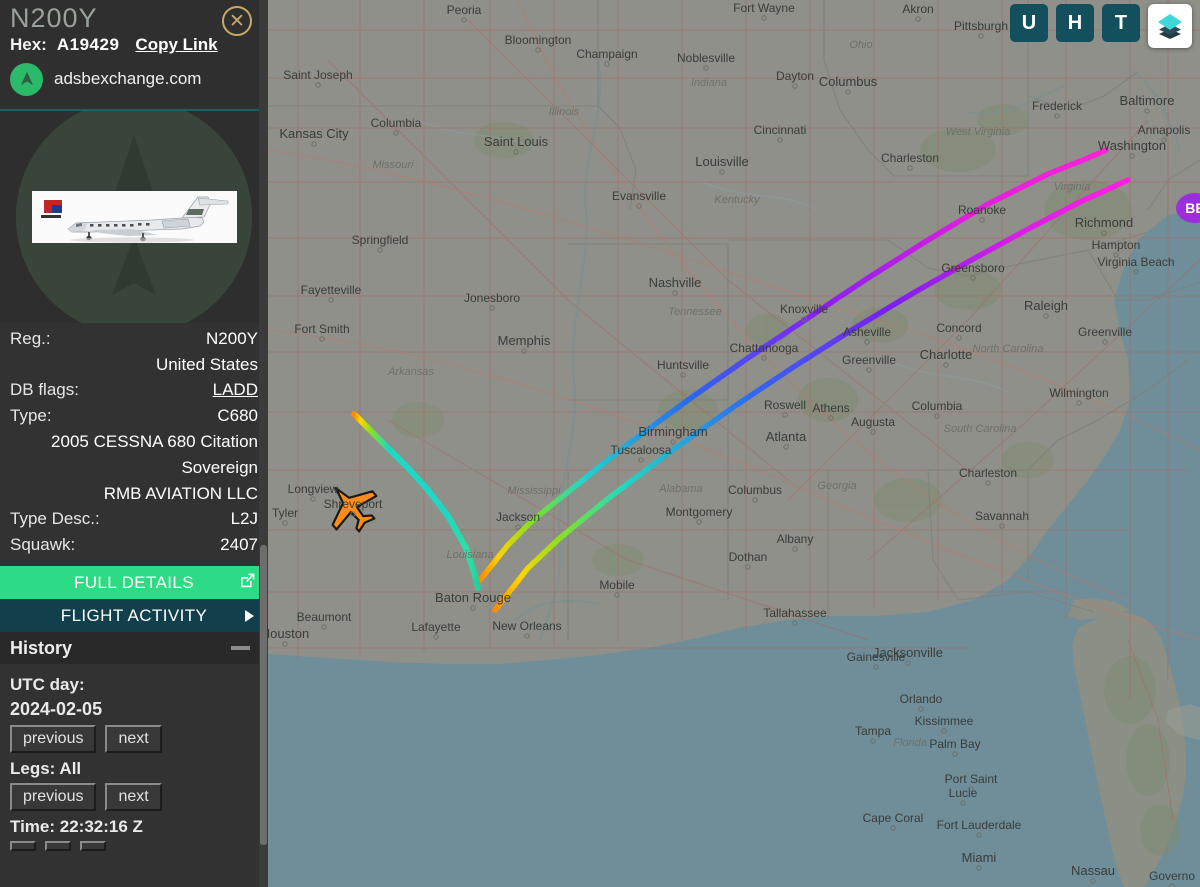 The height and width of the screenshot is (887, 1200). Describe the element at coordinates (180, 493) in the screenshot. I see `aircraft-operator: RMB AVIATION LLC` at that location.